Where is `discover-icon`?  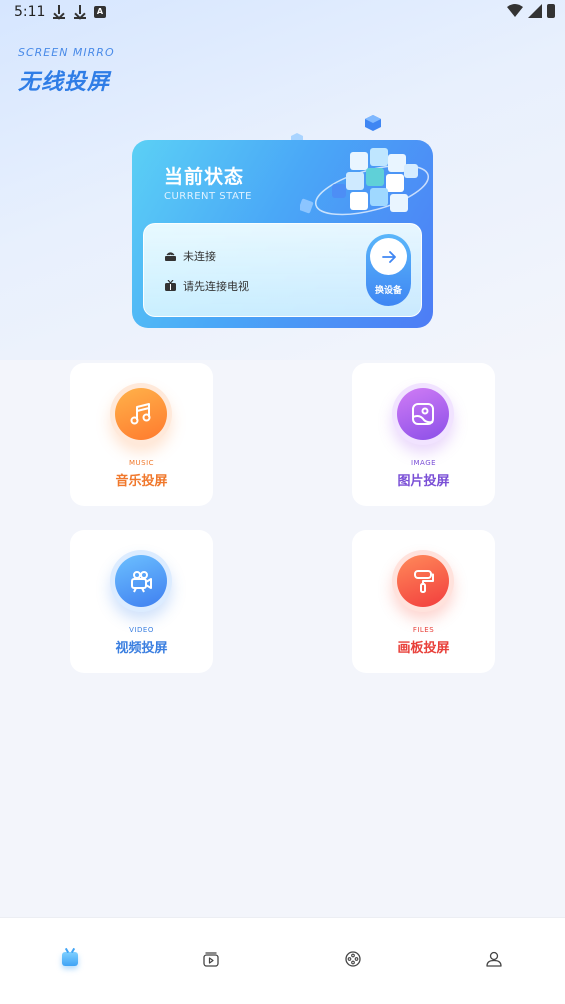 discover-icon is located at coordinates (353, 959).